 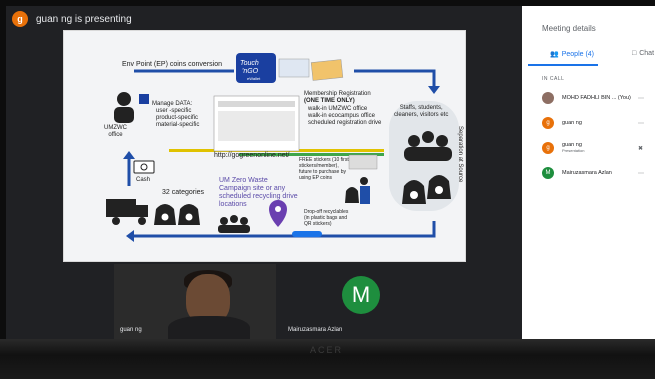 What do you see at coordinates (563, 65) in the screenshot?
I see `active-tab-indicator` at bounding box center [563, 65].